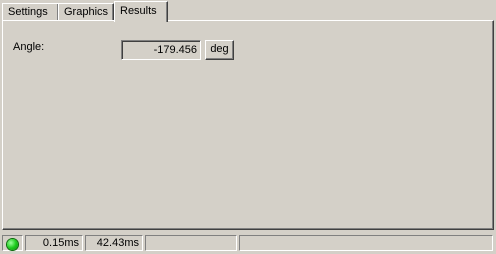 This screenshot has width=496, height=254. I want to click on status-led-pane, so click(12, 243).